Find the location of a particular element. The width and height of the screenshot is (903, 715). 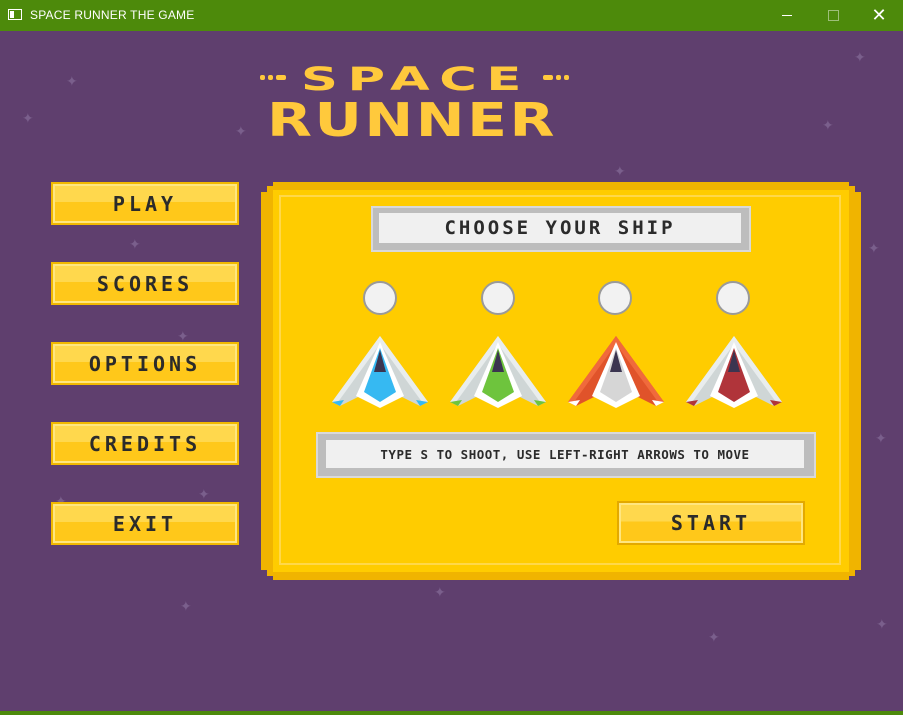

choose-ship-heading: CHOOSE YOUR SHIP is located at coordinates (560, 228).